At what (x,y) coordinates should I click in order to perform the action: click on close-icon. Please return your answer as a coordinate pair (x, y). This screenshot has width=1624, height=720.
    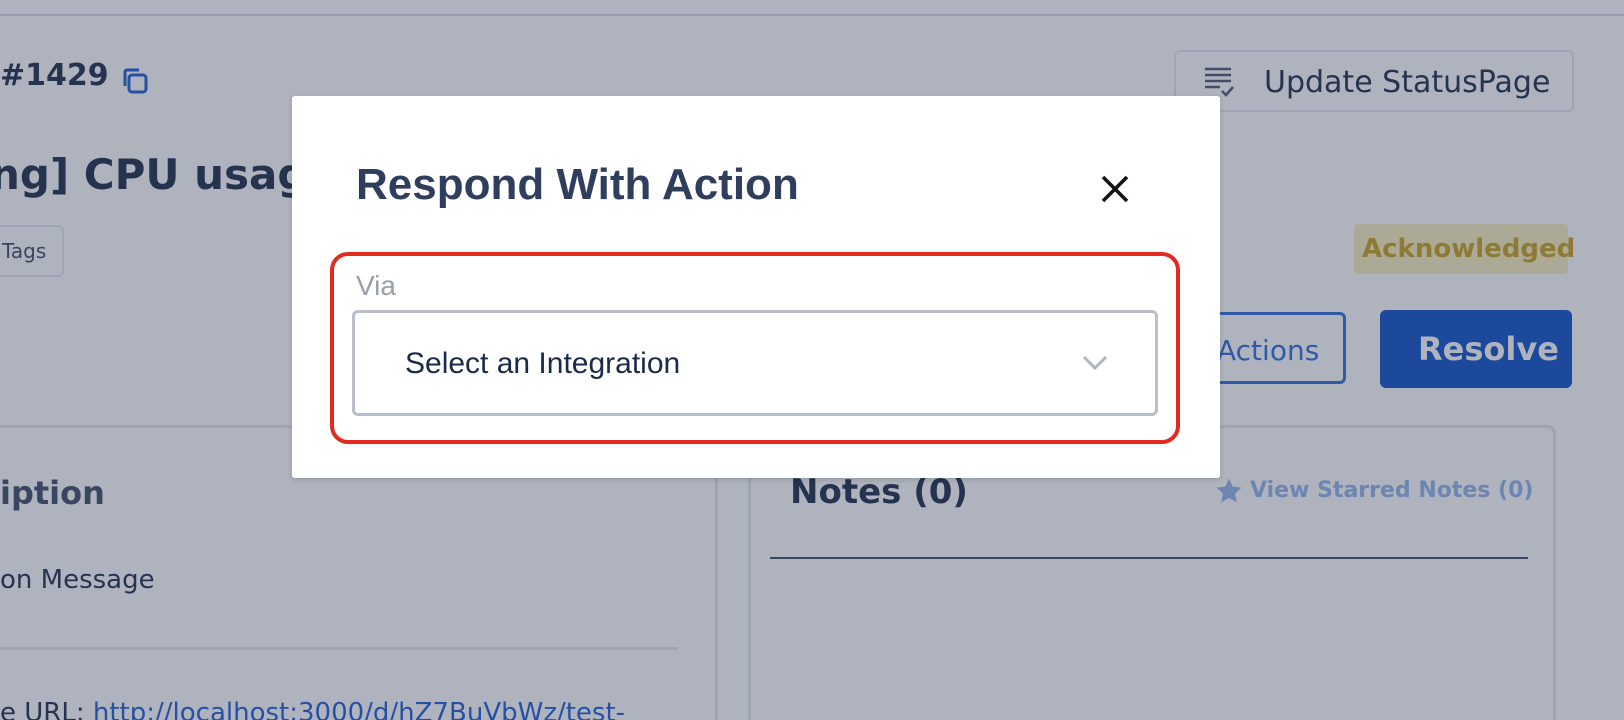
    Looking at the image, I should click on (1115, 189).